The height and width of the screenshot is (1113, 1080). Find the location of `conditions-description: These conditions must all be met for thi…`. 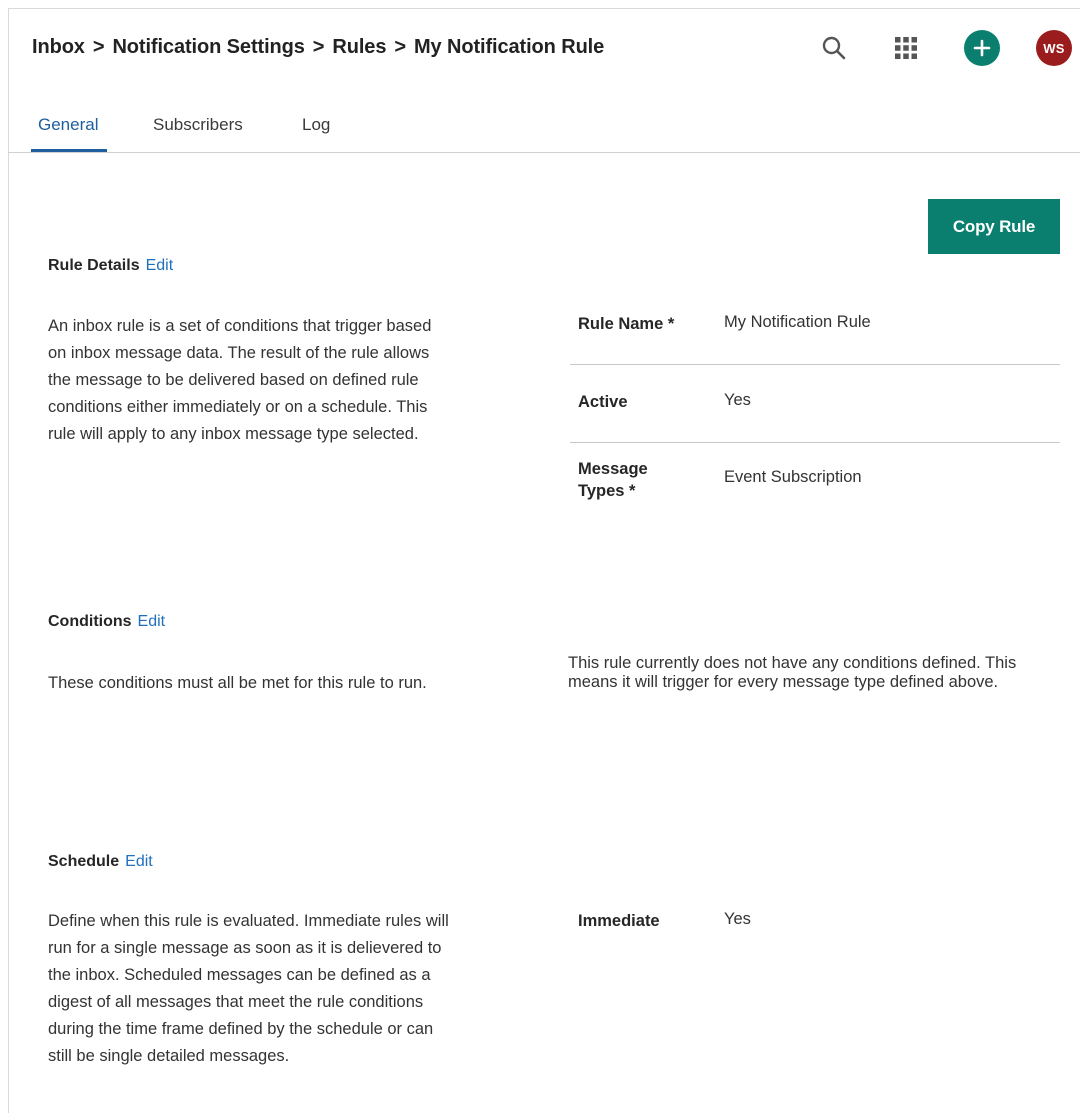

conditions-description: These conditions must all be met for thi… is located at coordinates (237, 683).